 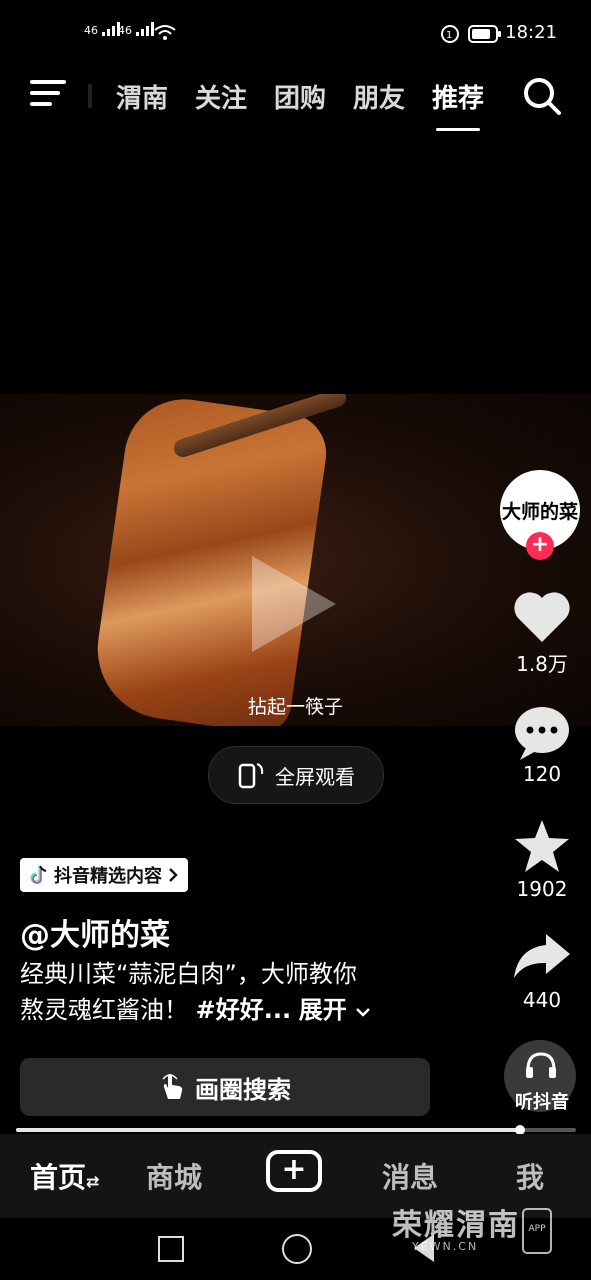 What do you see at coordinates (297, 1249) in the screenshot?
I see `home-button` at bounding box center [297, 1249].